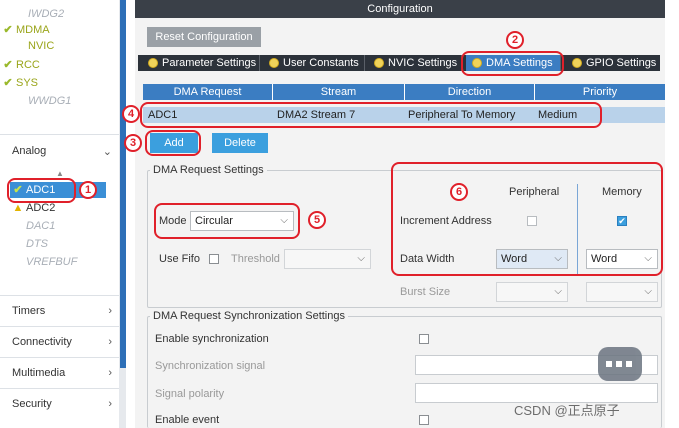 The width and height of the screenshot is (679, 428). What do you see at coordinates (62, 404) in the screenshot?
I see `category-security: Security ›` at bounding box center [62, 404].